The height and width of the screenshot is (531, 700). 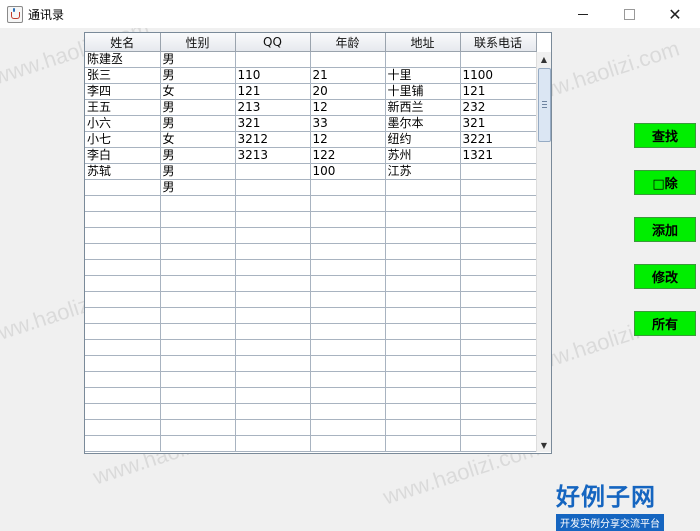 I want to click on cell-address: 纽约, so click(x=423, y=139).